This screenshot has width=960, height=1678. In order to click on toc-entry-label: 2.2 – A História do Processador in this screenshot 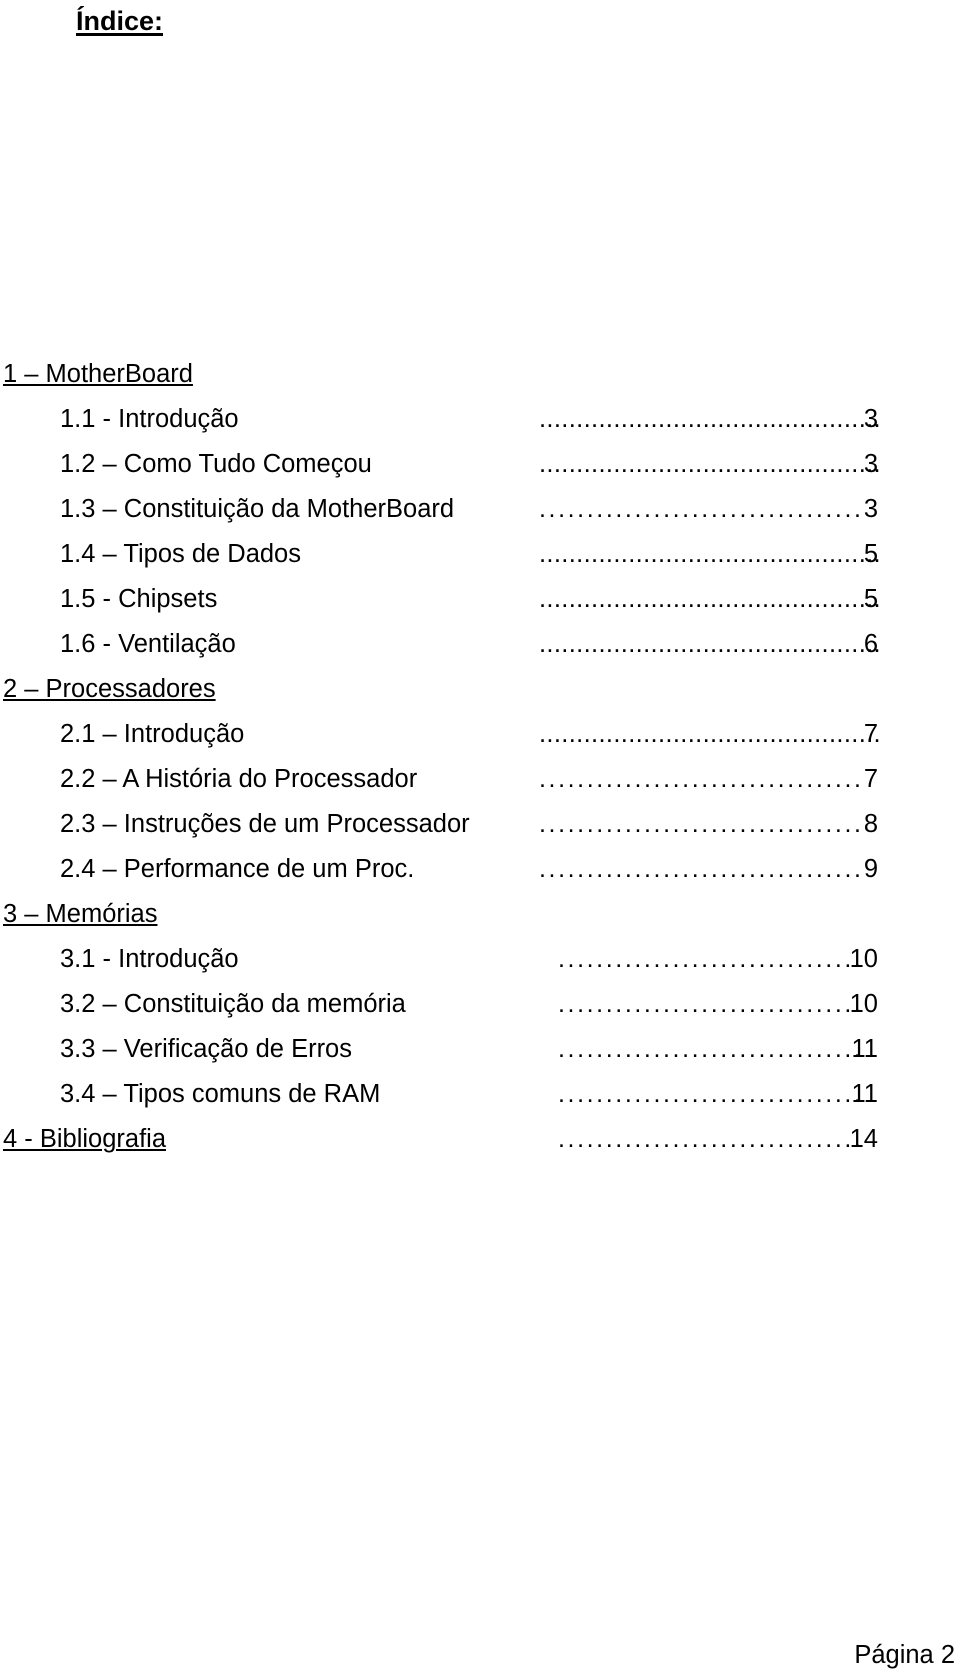, I will do `click(239, 779)`.